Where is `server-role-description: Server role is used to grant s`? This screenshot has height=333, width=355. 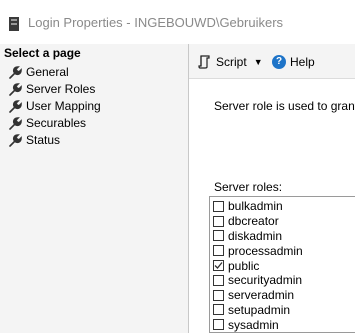
server-role-description: Server role is used to grant s is located at coordinates (284, 106).